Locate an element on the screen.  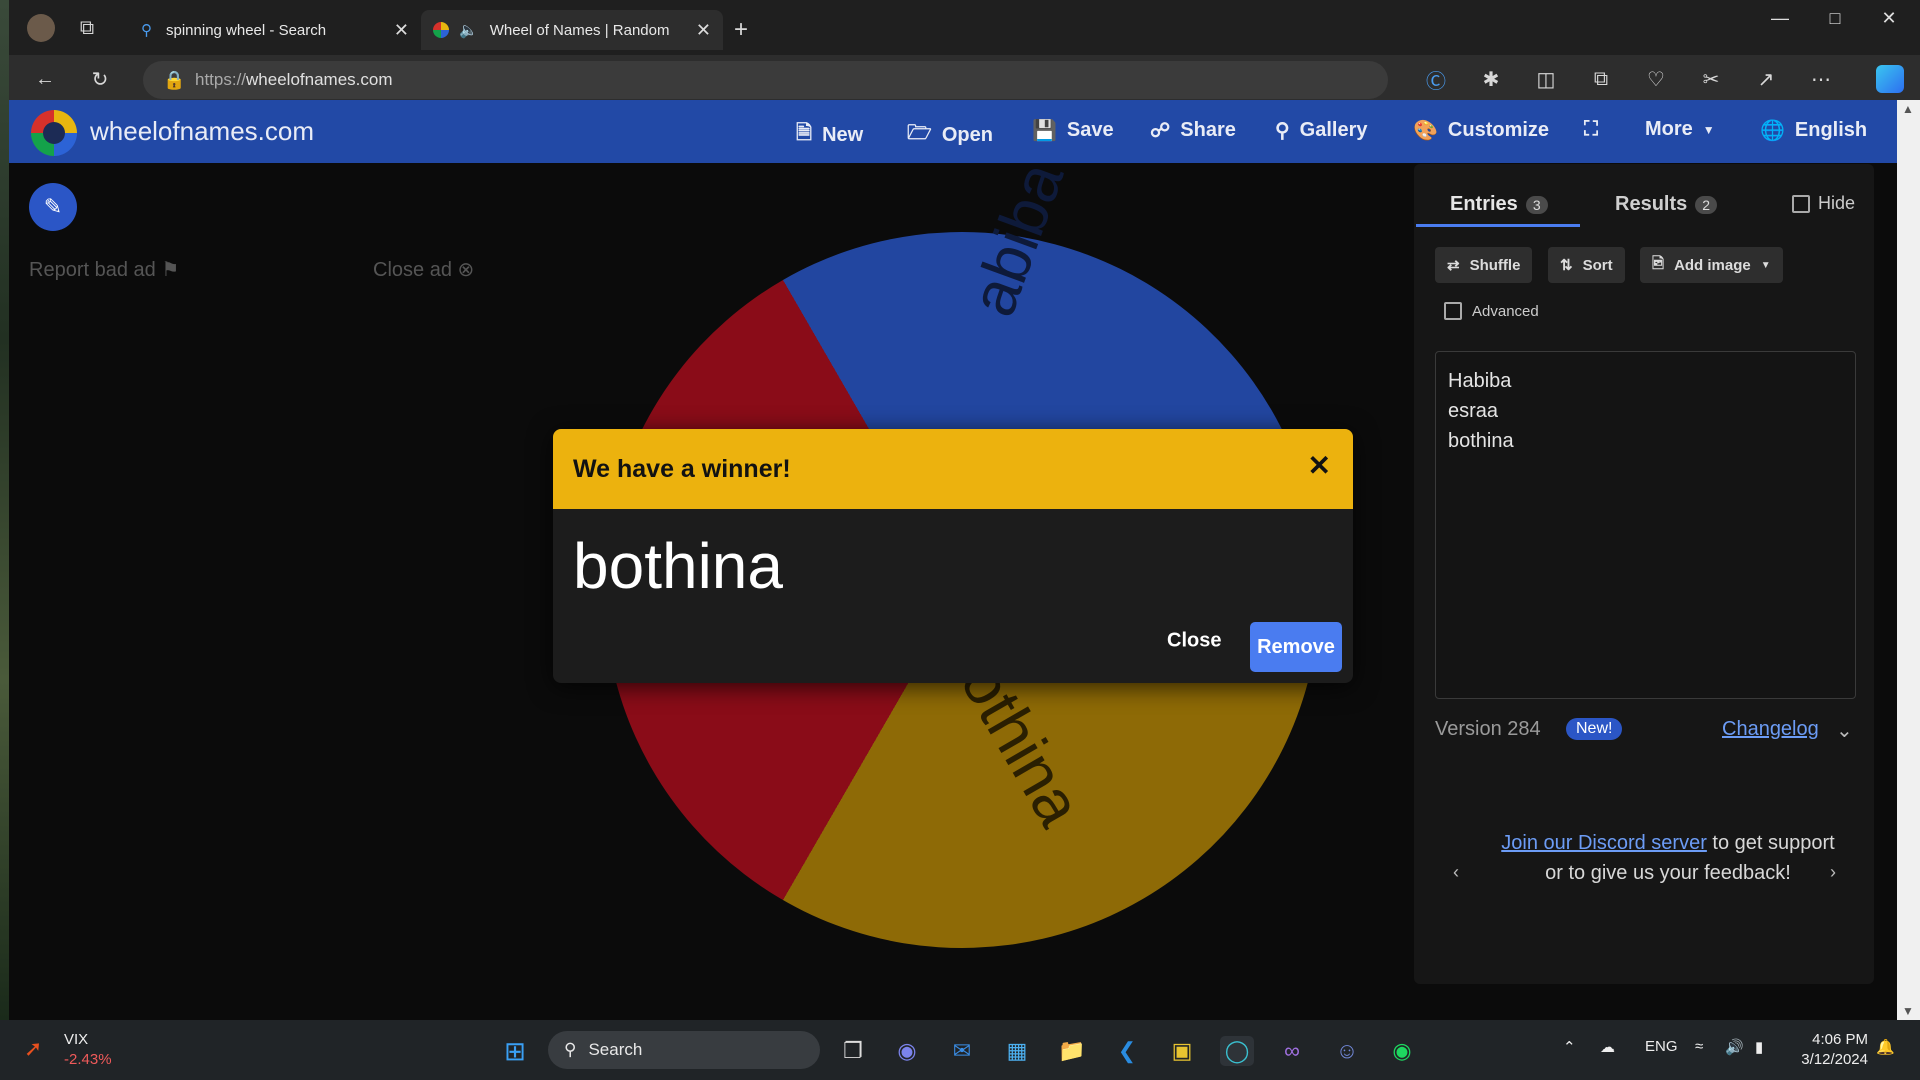
tab-entries: Entries 3 is located at coordinates (1499, 204).